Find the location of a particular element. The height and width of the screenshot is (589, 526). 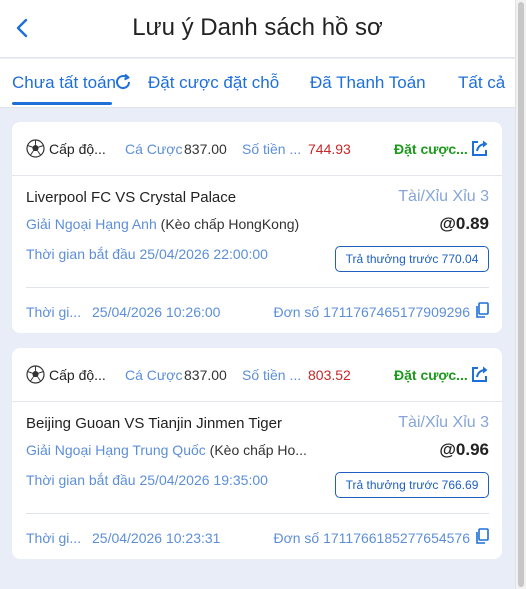

tab-paid: Đã Thanh Toán is located at coordinates (368, 83).